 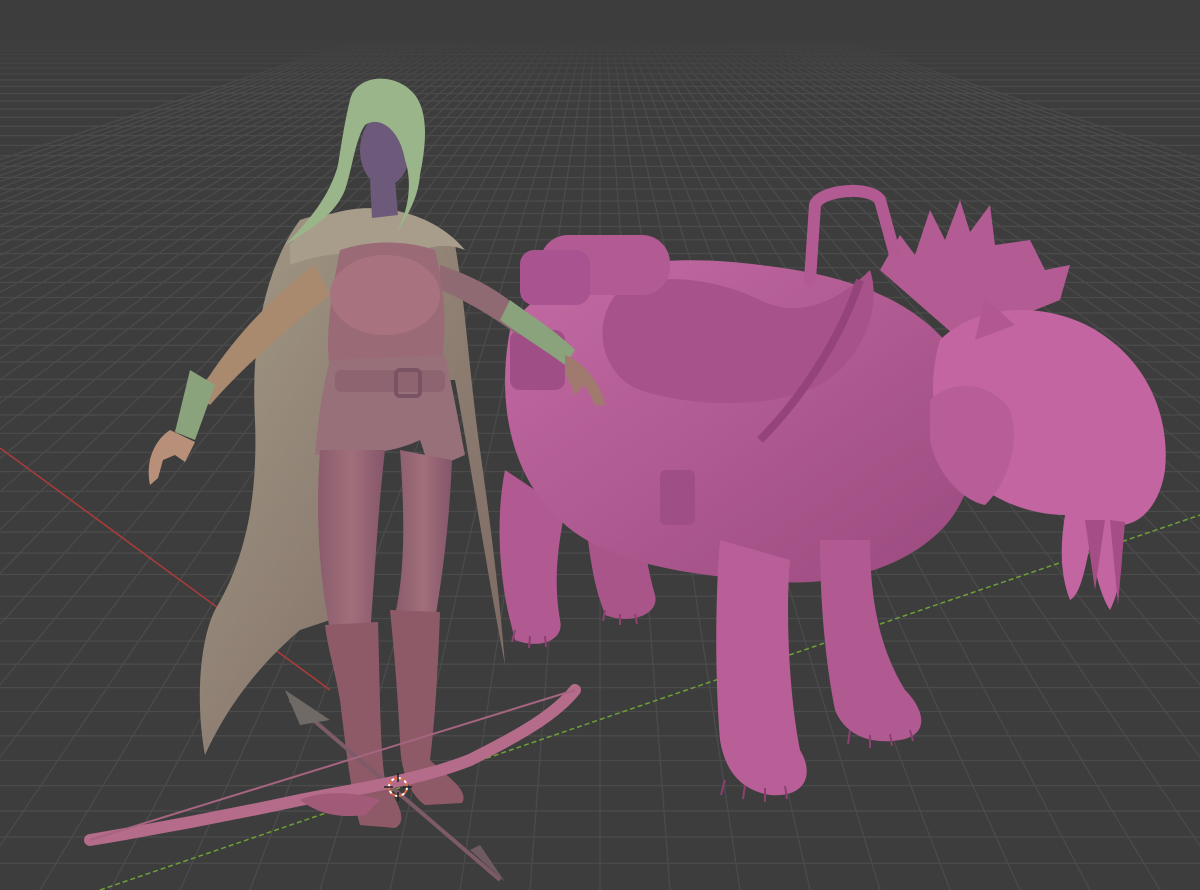 What do you see at coordinates (385, 295) in the screenshot?
I see `chest-shape` at bounding box center [385, 295].